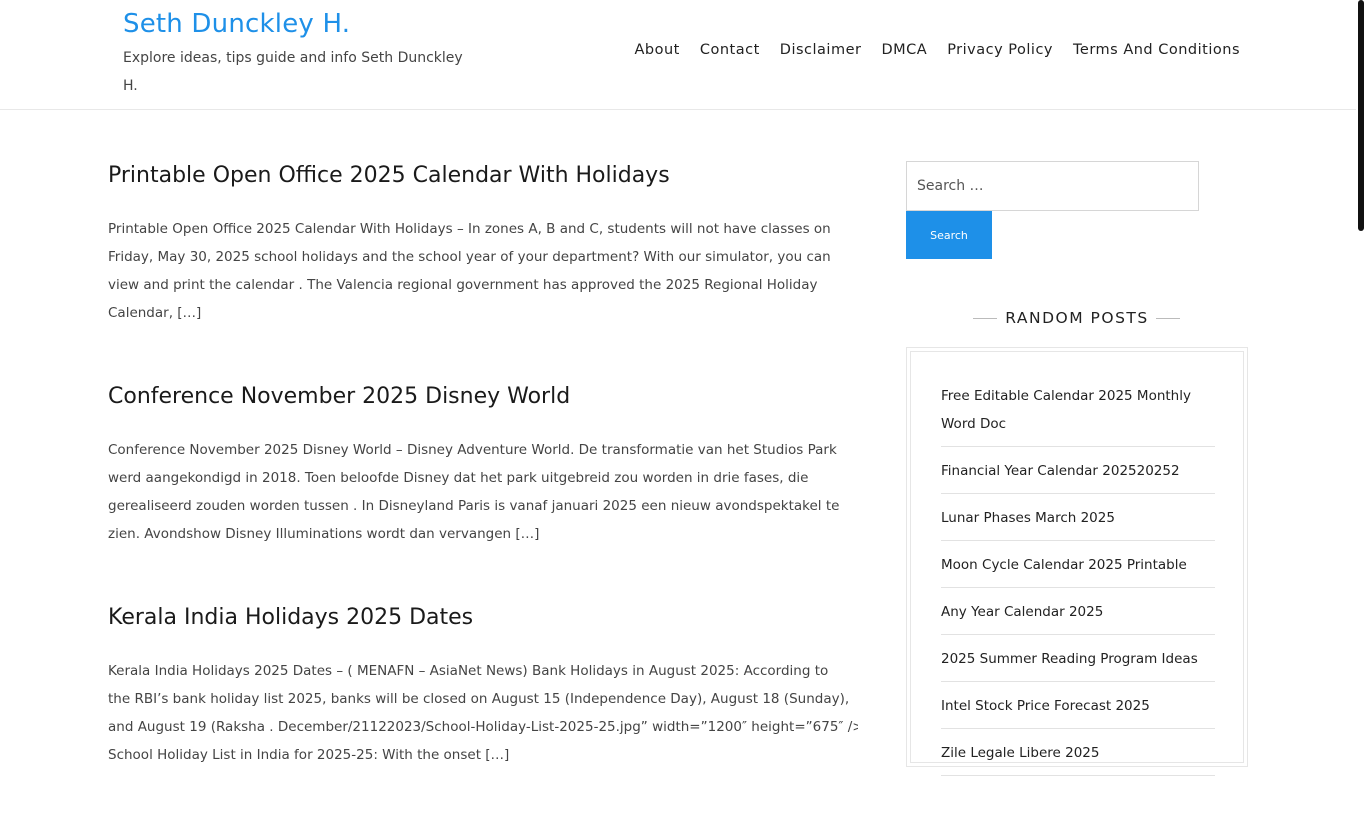  Describe the element at coordinates (1078, 757) in the screenshot. I see `random-post-link: Zile Legale Libere 2025` at that location.